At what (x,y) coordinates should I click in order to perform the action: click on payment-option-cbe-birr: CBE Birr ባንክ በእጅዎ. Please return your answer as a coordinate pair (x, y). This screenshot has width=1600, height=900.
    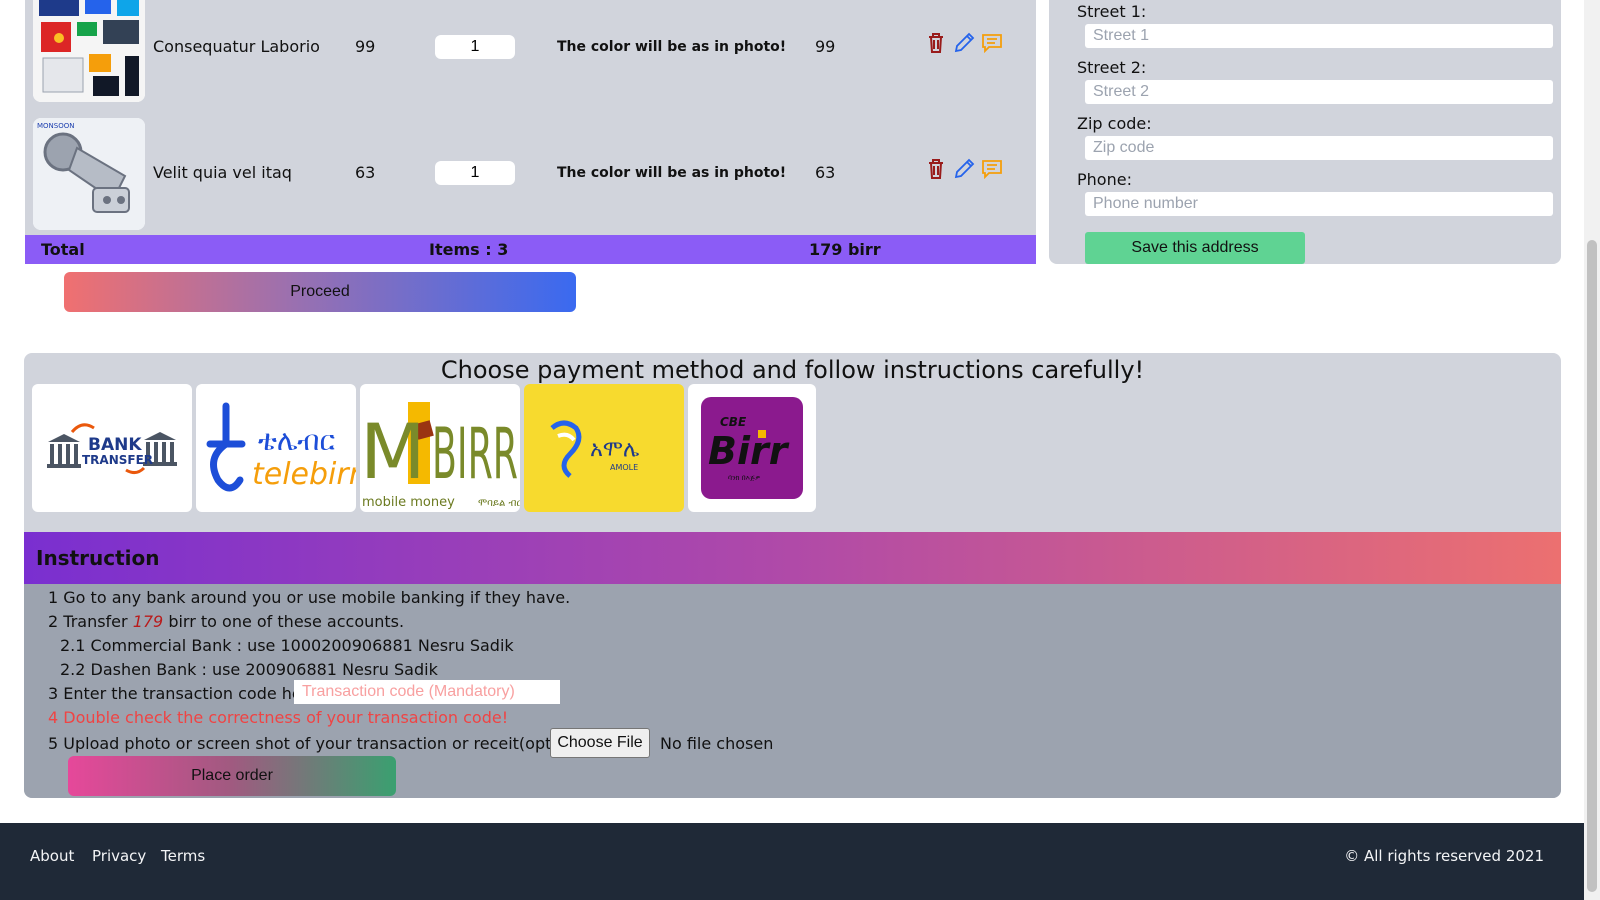
    Looking at the image, I should click on (752, 448).